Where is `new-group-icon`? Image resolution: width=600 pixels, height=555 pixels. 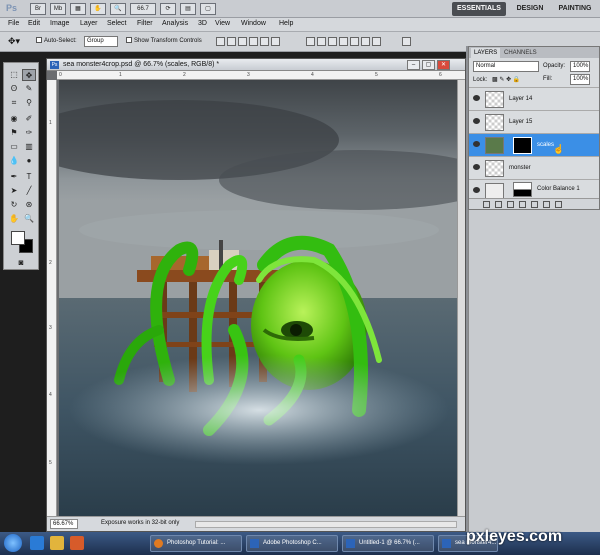
new-group-icon is located at coordinates (534, 204).